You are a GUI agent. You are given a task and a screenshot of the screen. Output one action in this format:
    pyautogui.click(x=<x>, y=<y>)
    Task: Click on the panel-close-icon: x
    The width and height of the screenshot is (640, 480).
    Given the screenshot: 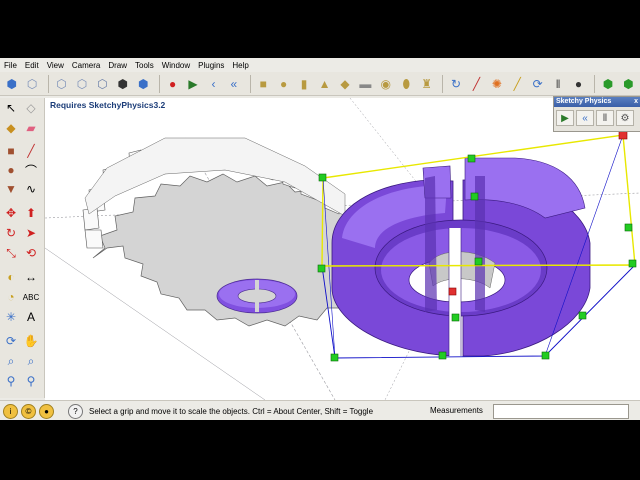 What is the action you would take?
    pyautogui.click(x=636, y=102)
    